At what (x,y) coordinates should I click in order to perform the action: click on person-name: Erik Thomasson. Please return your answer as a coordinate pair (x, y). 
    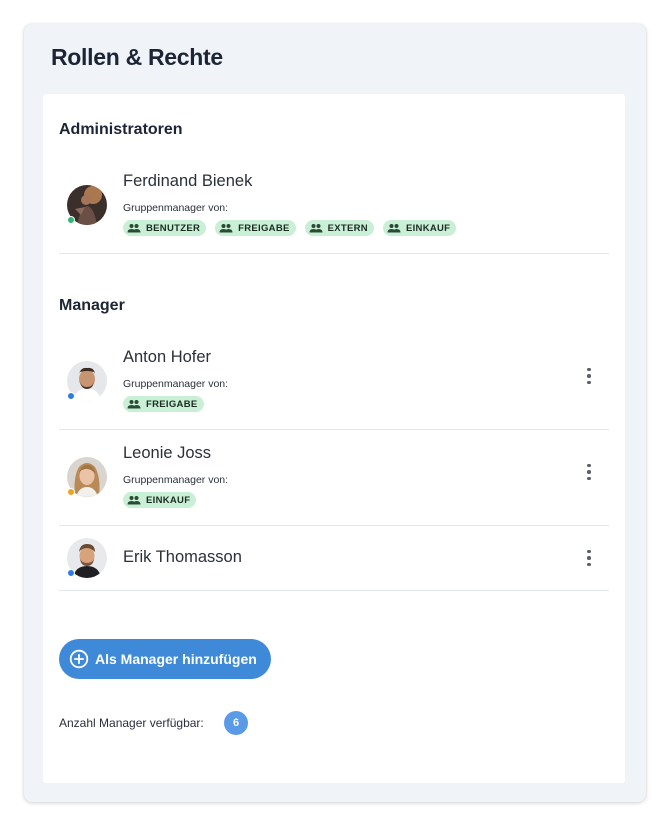
    Looking at the image, I should click on (182, 557).